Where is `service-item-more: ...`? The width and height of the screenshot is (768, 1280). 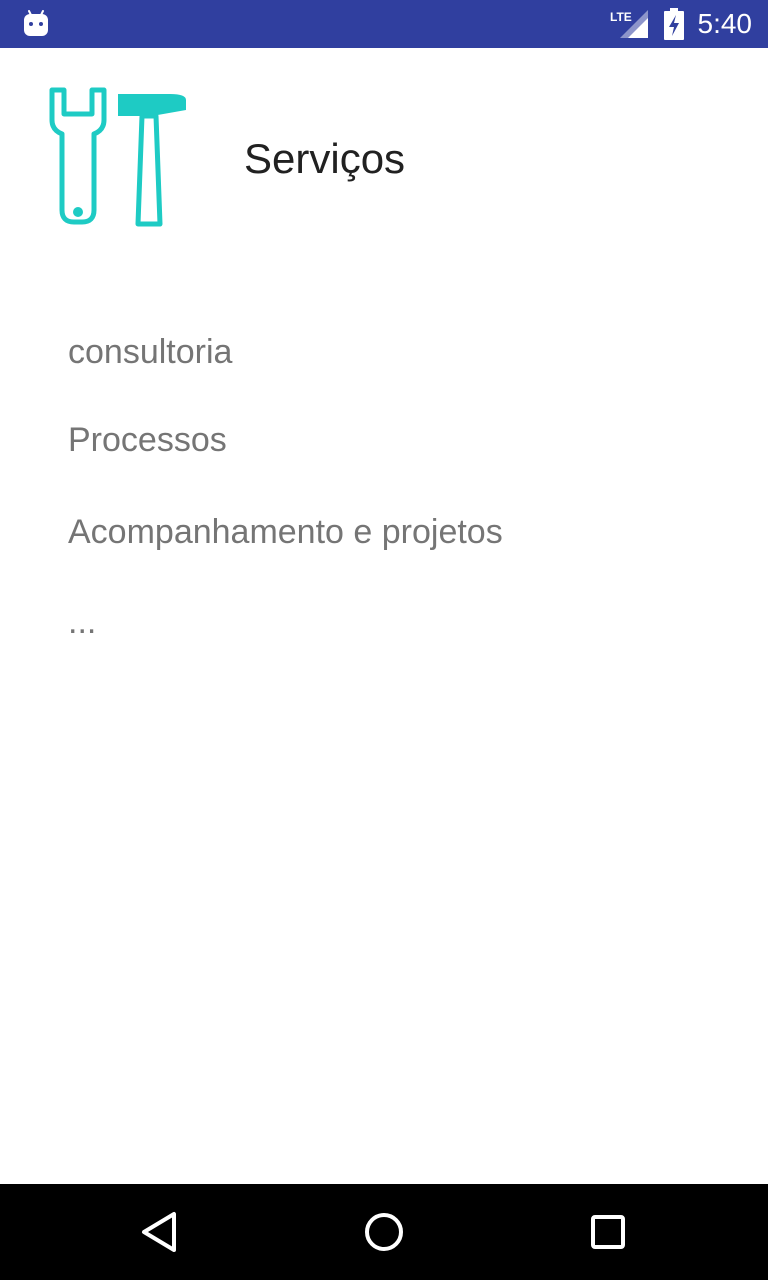 service-item-more: ... is located at coordinates (82, 622).